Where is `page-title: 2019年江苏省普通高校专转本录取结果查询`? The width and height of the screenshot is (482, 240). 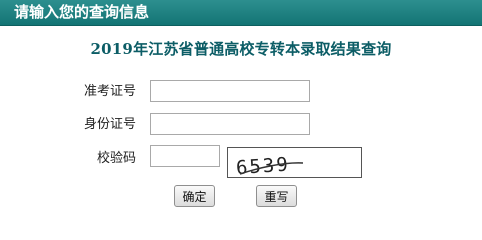 page-title: 2019年江苏省普通高校专转本录取结果查询 is located at coordinates (241, 49).